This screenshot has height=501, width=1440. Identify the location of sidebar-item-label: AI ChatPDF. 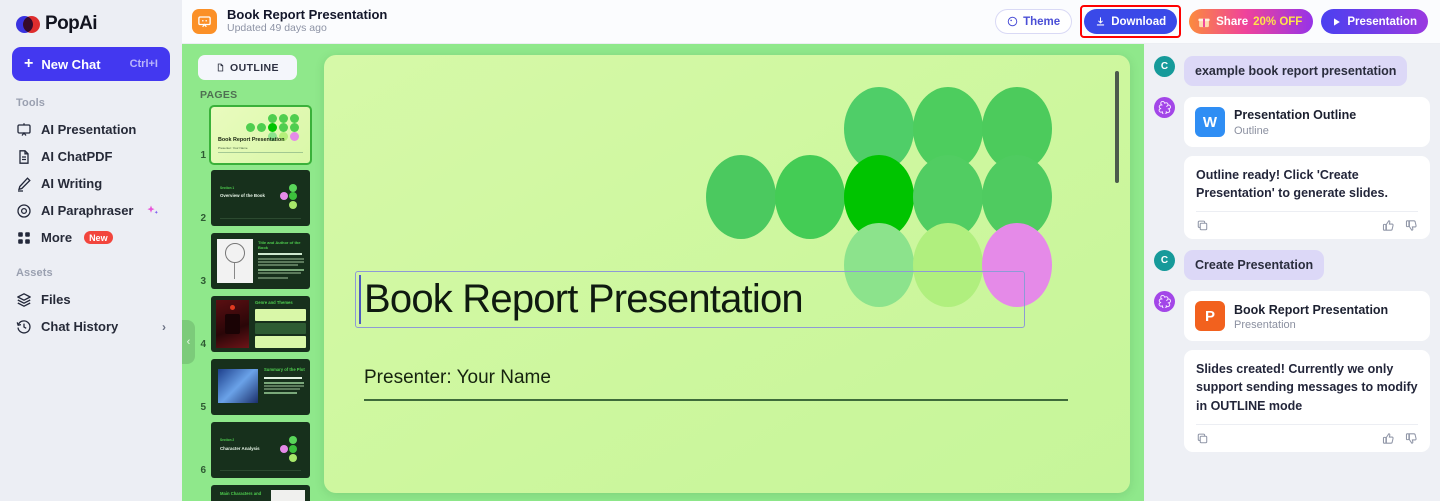
(77, 156).